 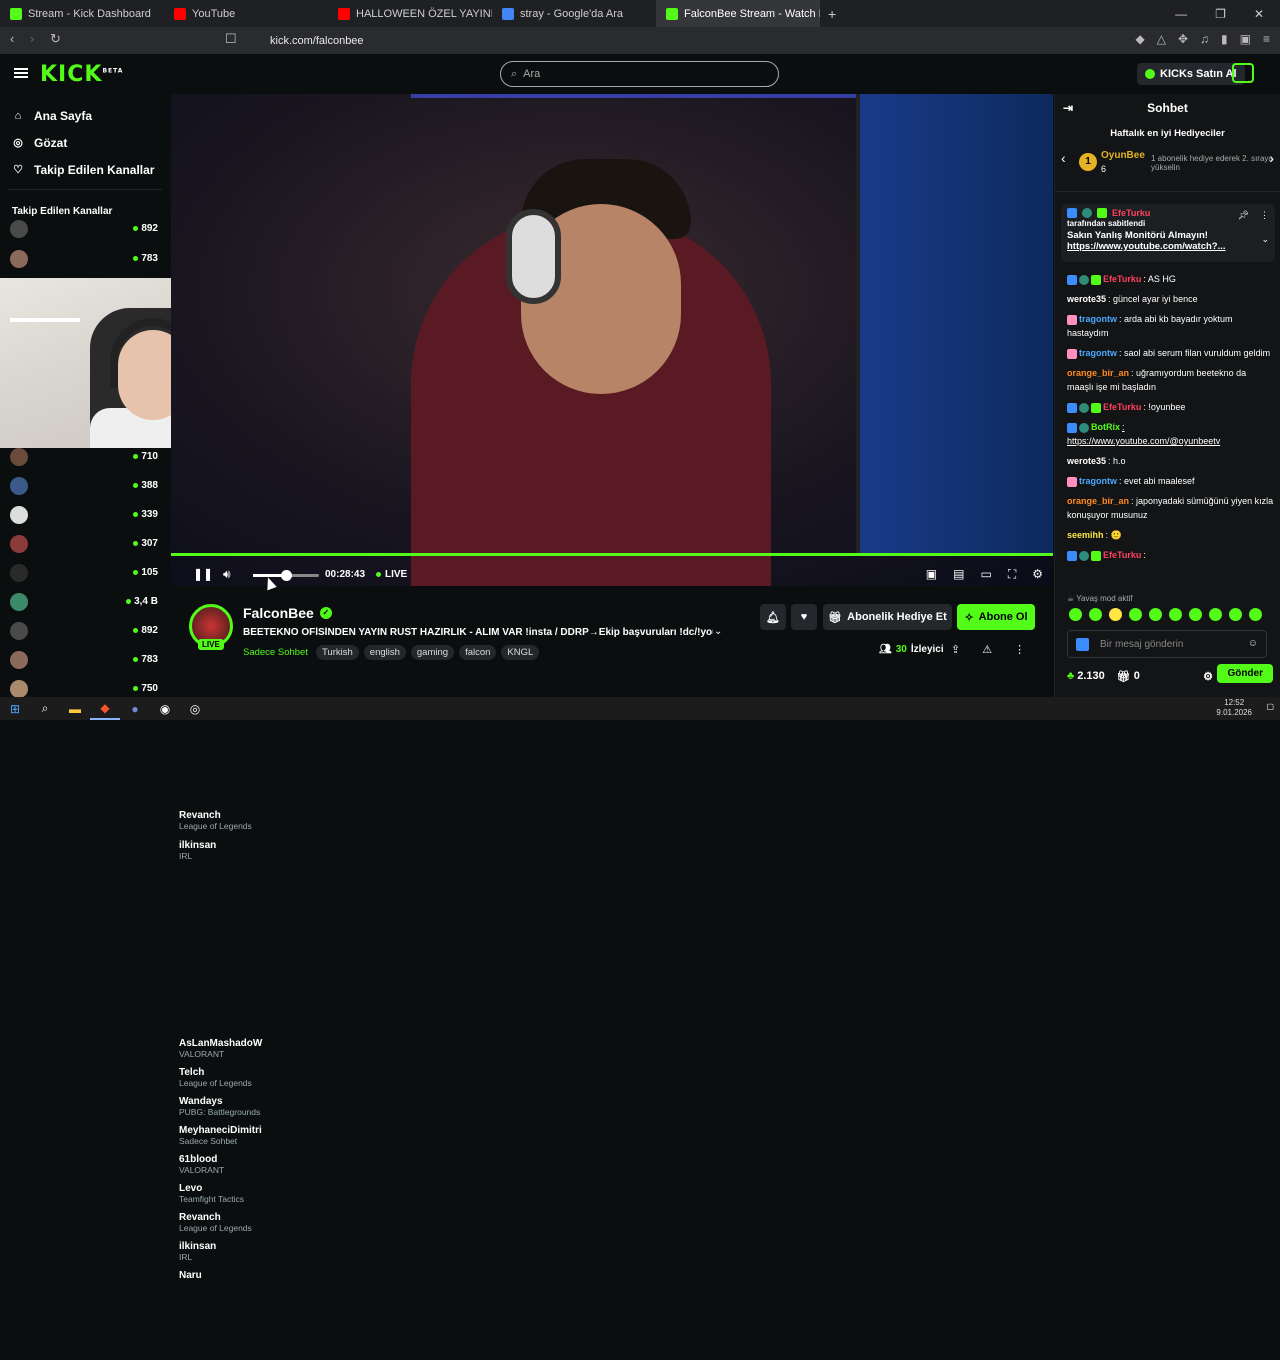 What do you see at coordinates (410, 13) in the screenshot?
I see `browser-tab: HALLOWEEN ÖZEL YAYINI - YouTube` at bounding box center [410, 13].